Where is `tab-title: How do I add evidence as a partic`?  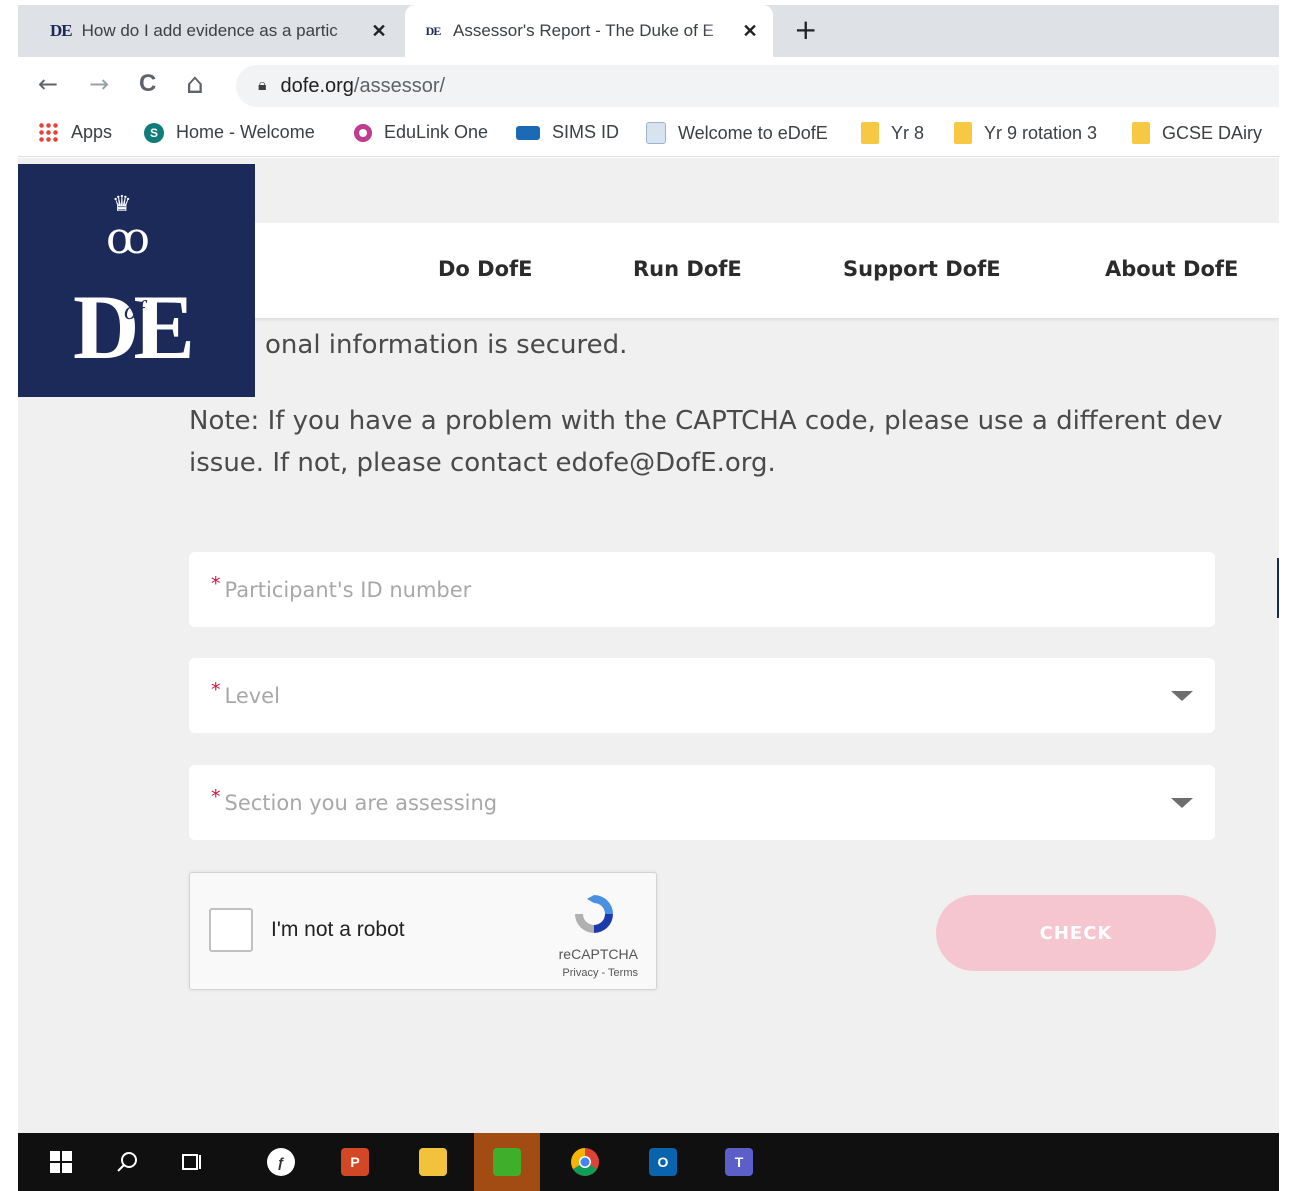 tab-title: How do I add evidence as a partic is located at coordinates (209, 30).